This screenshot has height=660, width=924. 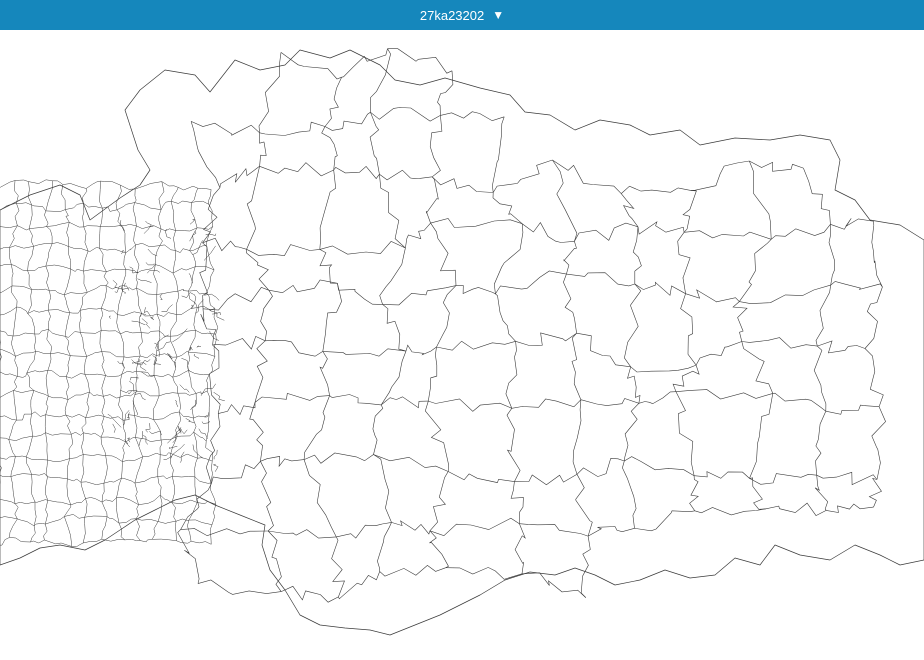 What do you see at coordinates (452, 15) in the screenshot?
I see `area-selector-label: 27ka23202` at bounding box center [452, 15].